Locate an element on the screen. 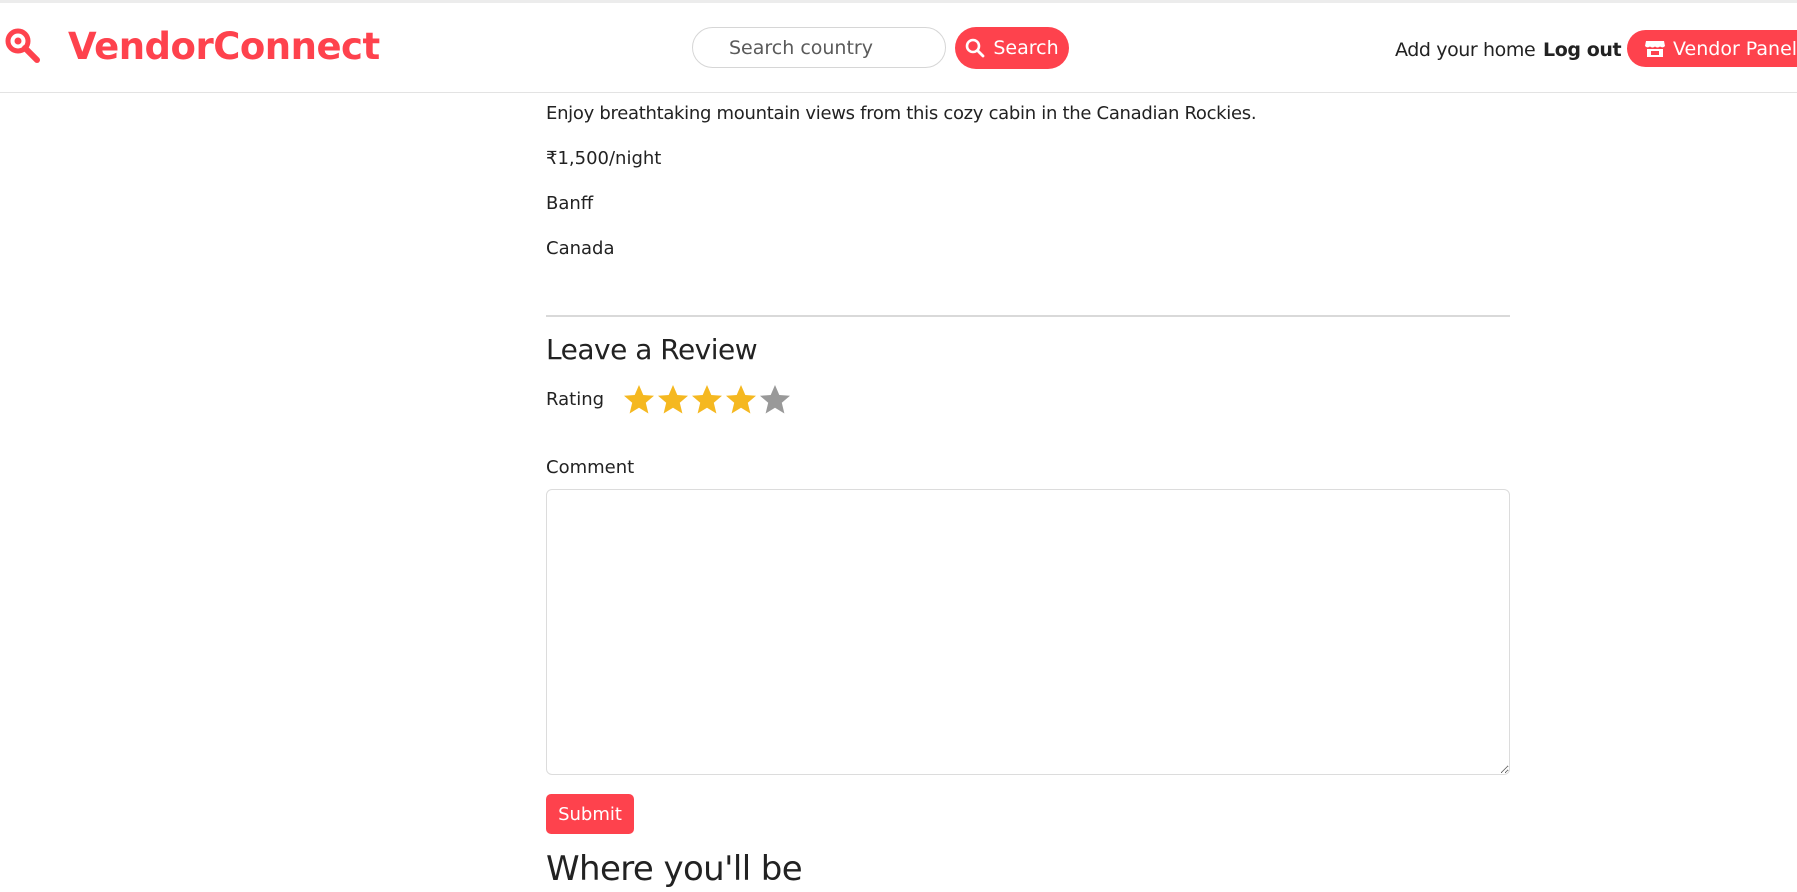  logout-link: Log out is located at coordinates (1582, 50).